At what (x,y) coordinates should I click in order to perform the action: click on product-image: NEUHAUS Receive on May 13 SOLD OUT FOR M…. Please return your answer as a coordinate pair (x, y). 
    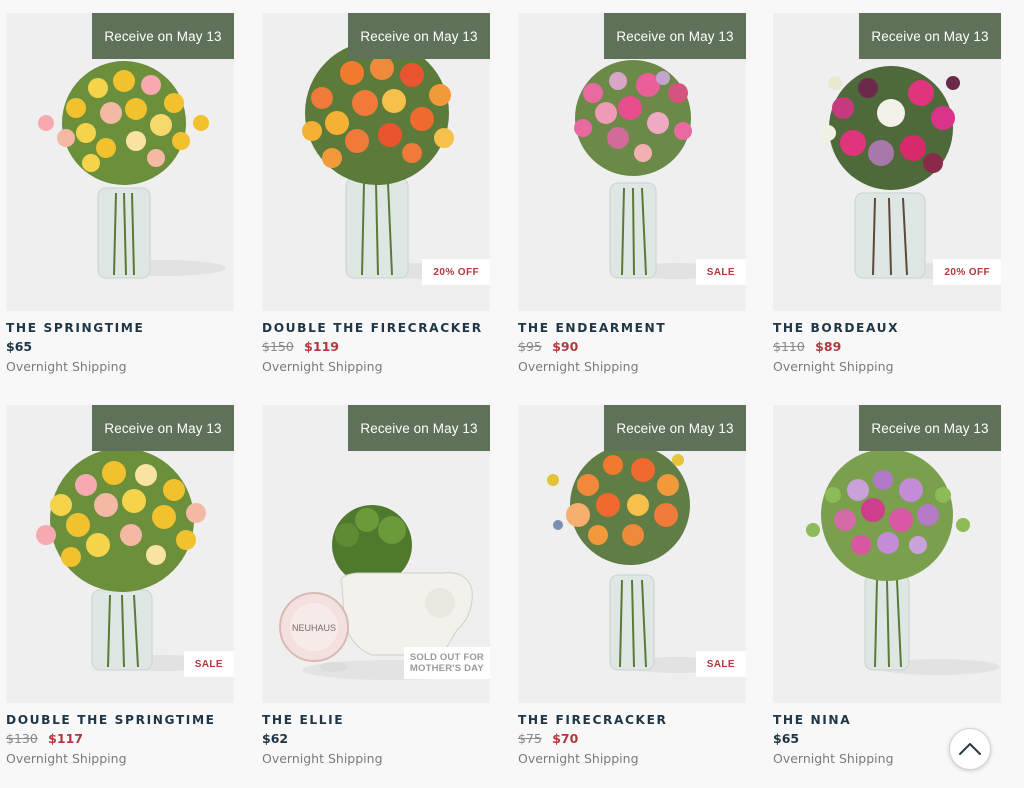
    Looking at the image, I should click on (376, 554).